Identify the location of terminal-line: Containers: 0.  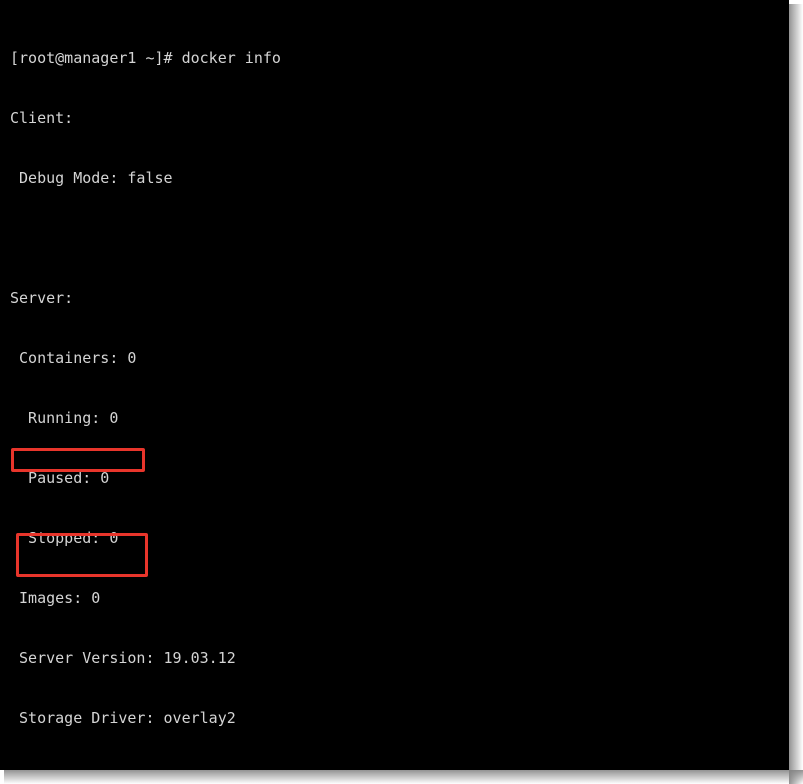
(73, 358).